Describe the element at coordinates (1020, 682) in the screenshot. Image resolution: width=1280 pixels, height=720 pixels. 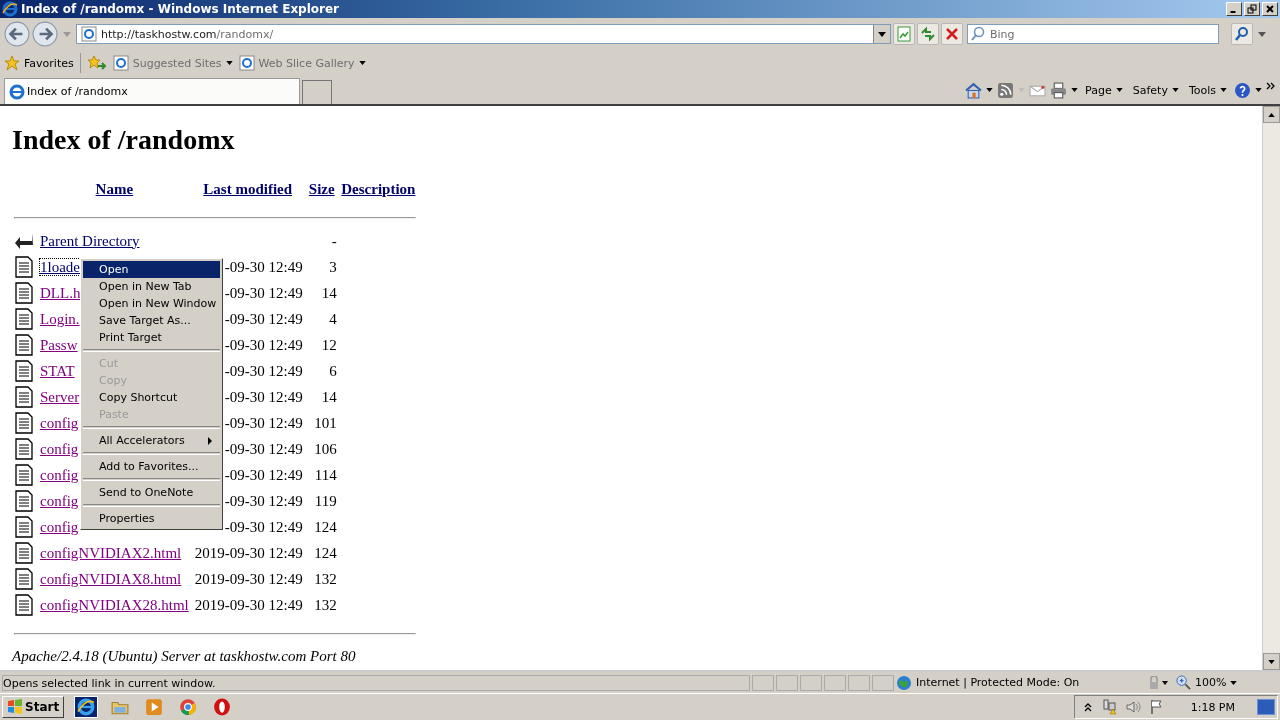
I see `security-zone: Internet | Protected Mode: On` at that location.